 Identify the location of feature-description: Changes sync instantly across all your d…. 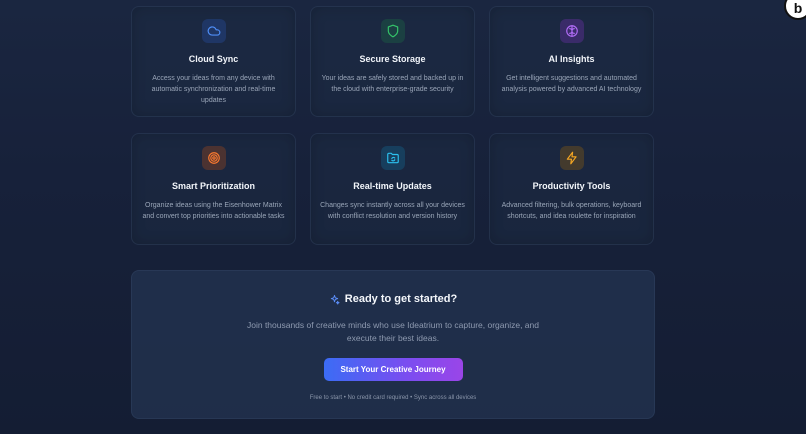
(392, 211).